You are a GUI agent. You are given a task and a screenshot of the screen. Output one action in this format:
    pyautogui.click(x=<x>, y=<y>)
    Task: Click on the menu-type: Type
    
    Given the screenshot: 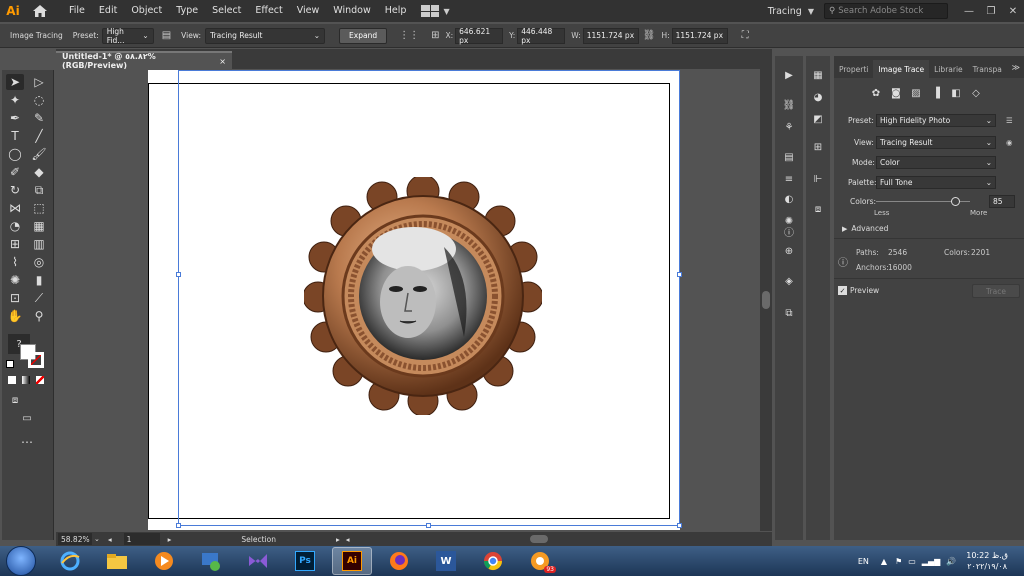 What is the action you would take?
    pyautogui.click(x=187, y=11)
    